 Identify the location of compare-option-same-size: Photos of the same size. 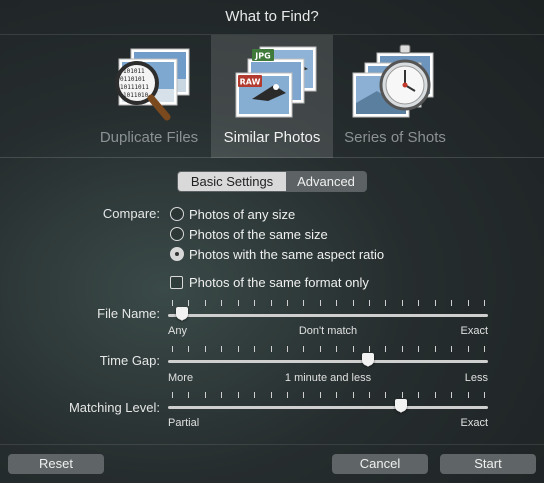
(249, 234).